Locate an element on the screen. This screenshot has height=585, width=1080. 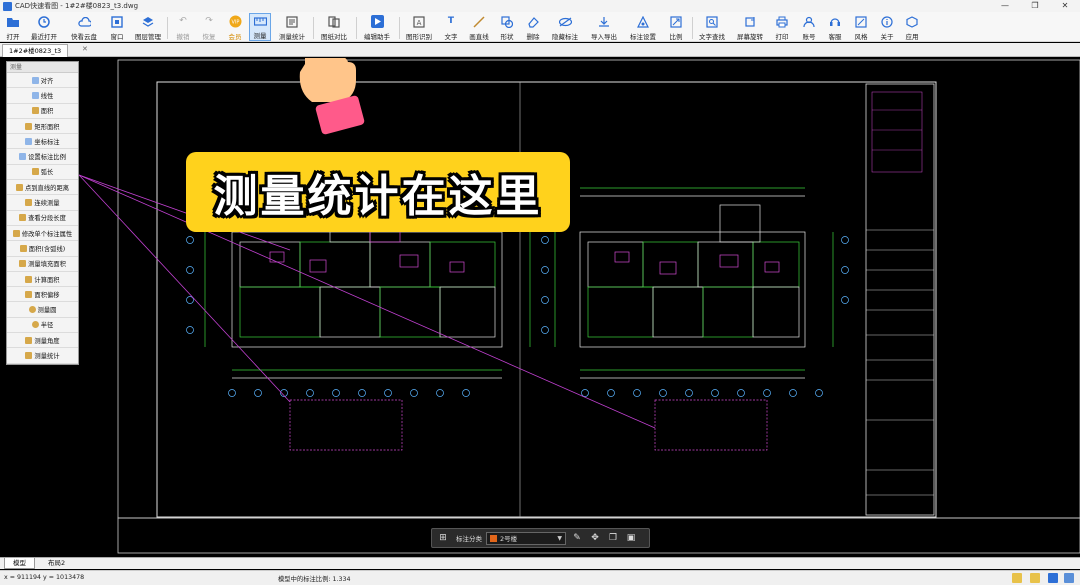
measure-item-rect-area: 矩形面积 is located at coordinates (42, 127).